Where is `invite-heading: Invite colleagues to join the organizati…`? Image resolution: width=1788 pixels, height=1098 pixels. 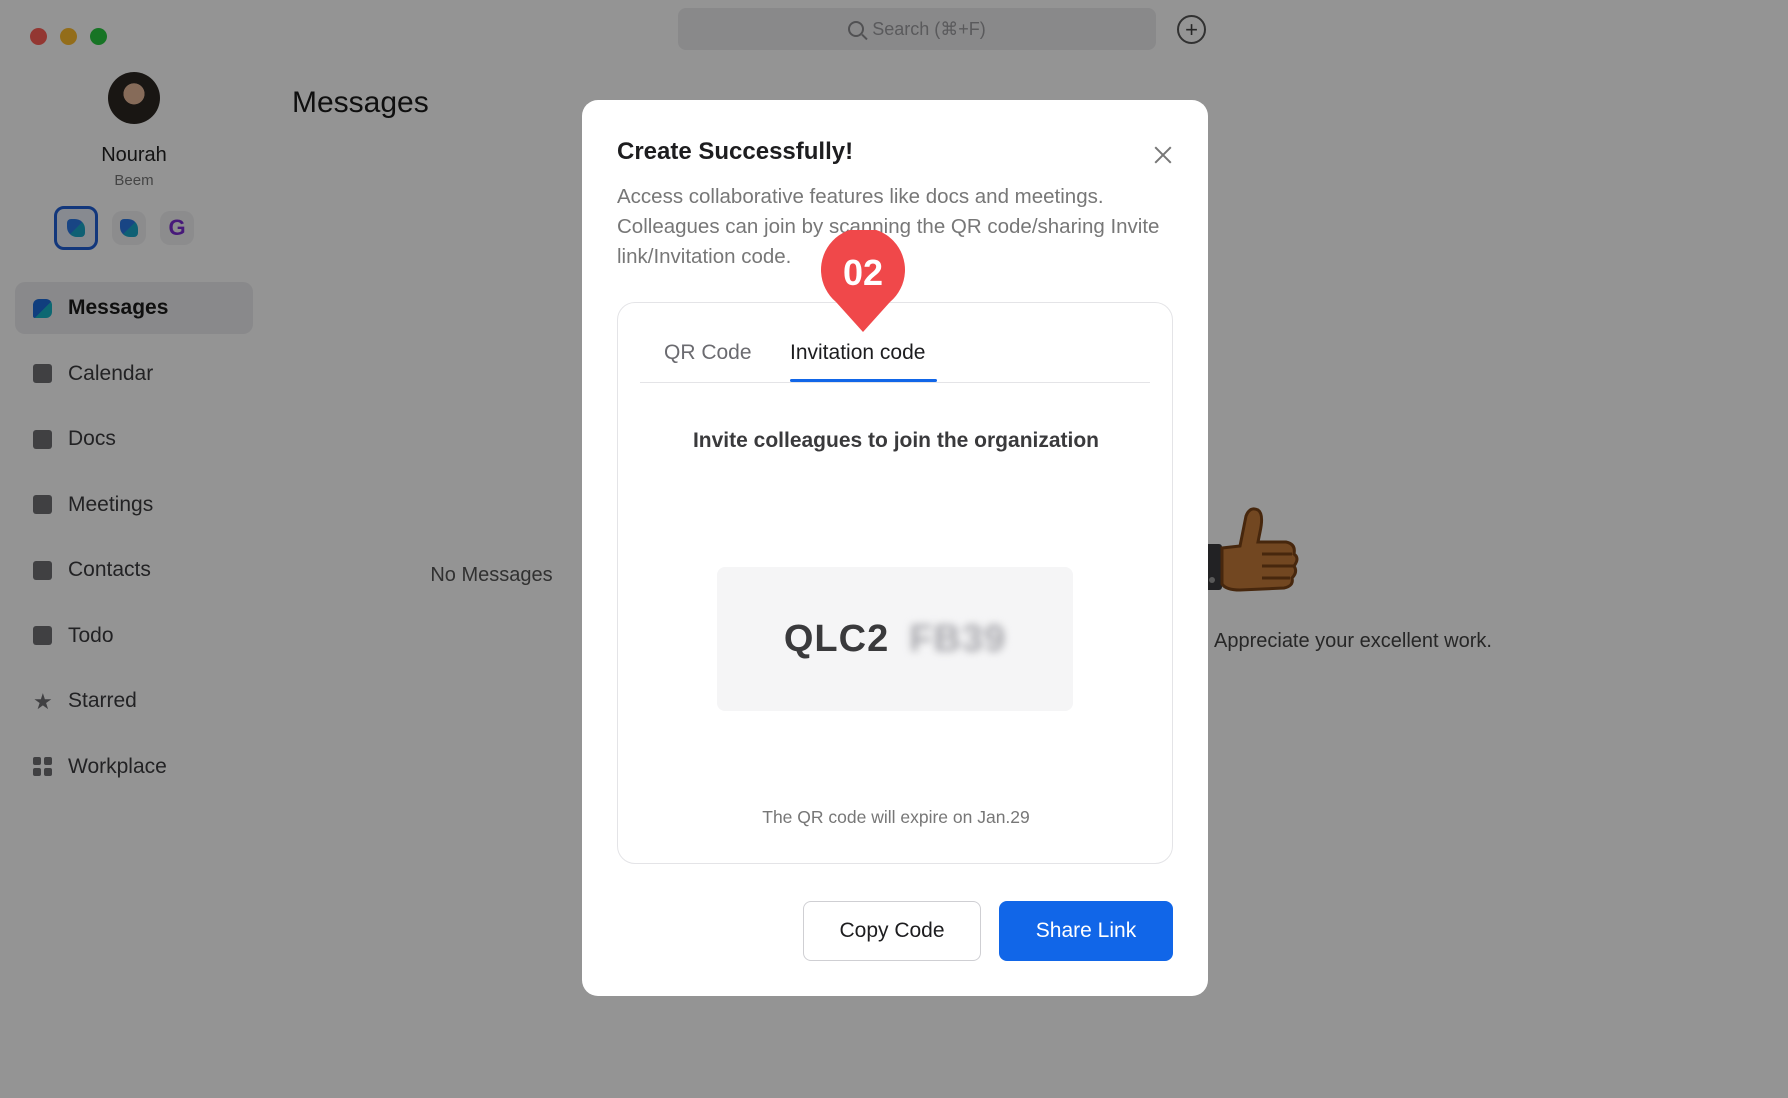 invite-heading: Invite colleagues to join the organizati… is located at coordinates (896, 440).